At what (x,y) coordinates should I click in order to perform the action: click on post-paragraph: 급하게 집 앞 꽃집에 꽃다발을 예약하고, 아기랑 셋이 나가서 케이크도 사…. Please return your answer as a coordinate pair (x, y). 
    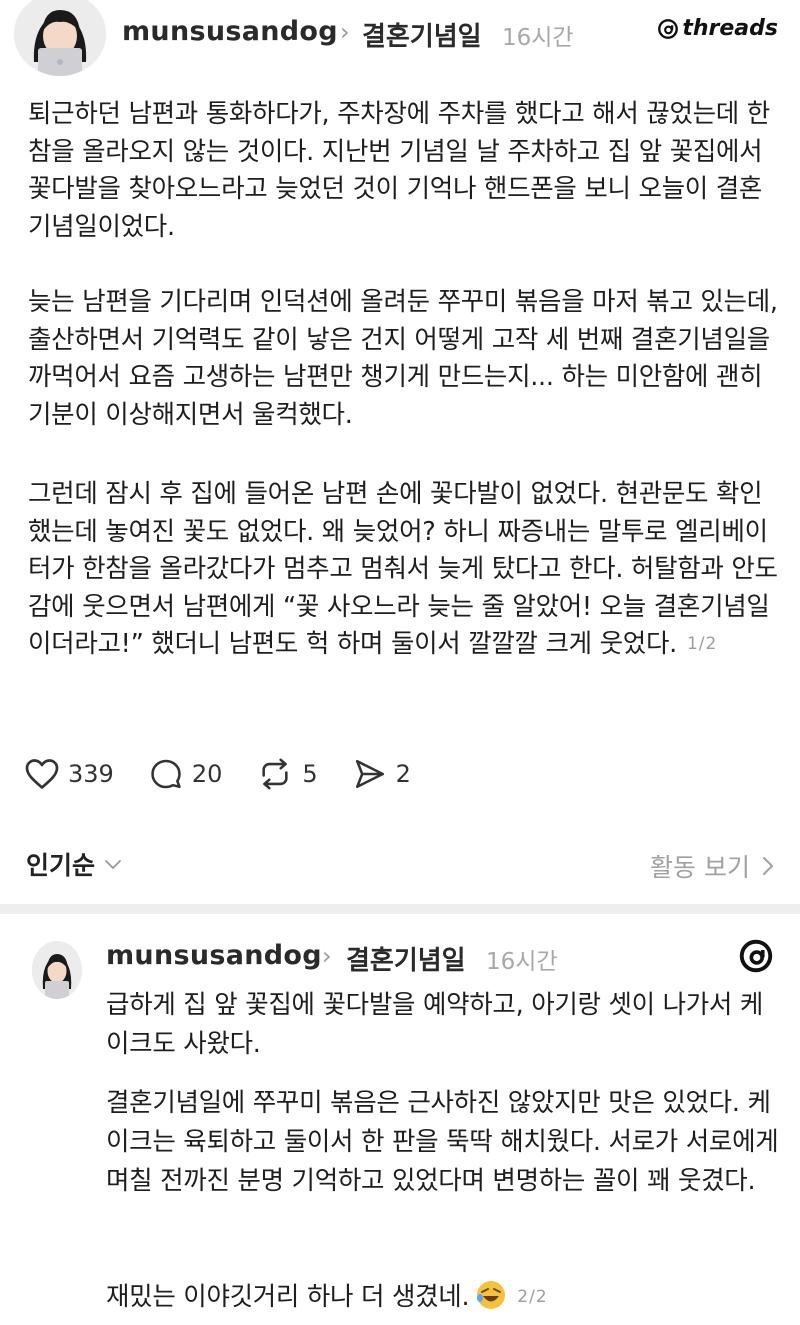
    Looking at the image, I should click on (435, 1024).